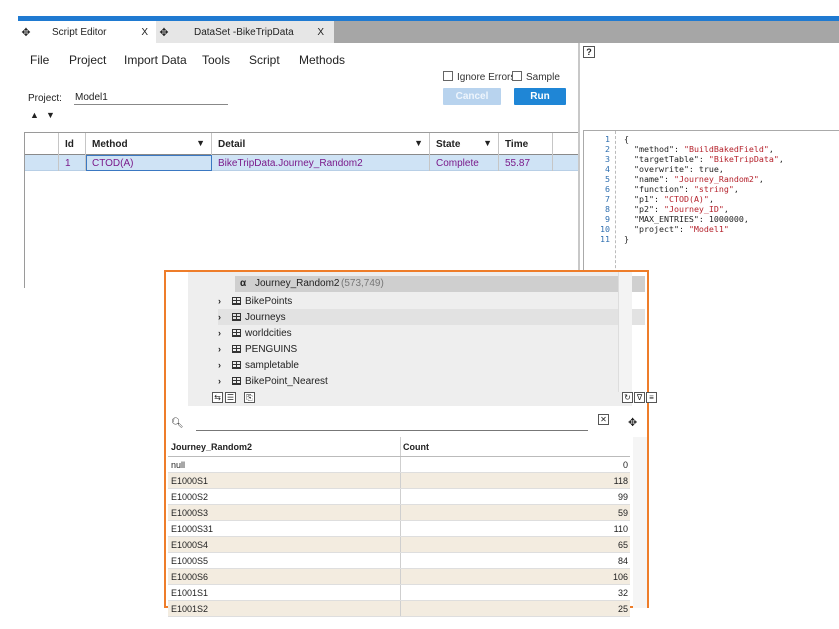  What do you see at coordinates (515, 560) in the screenshot?
I see `cell-count: 84` at bounding box center [515, 560].